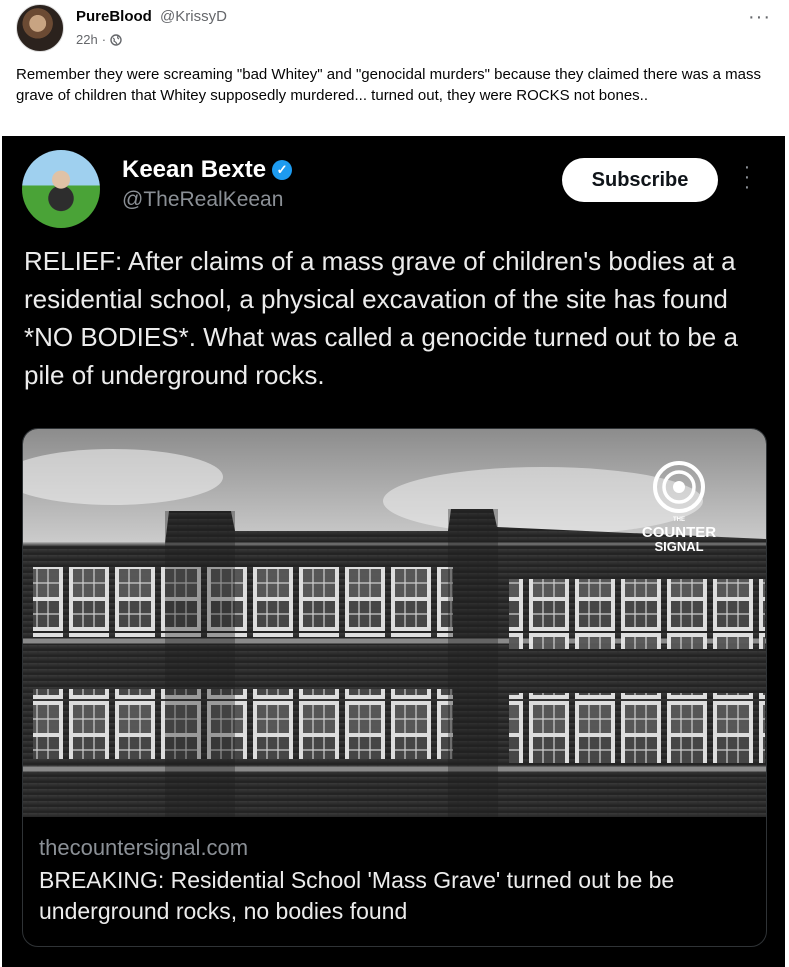  Describe the element at coordinates (394, 28) in the screenshot. I see `post-header: PureBlood @KrissyD 22h · ···` at that location.